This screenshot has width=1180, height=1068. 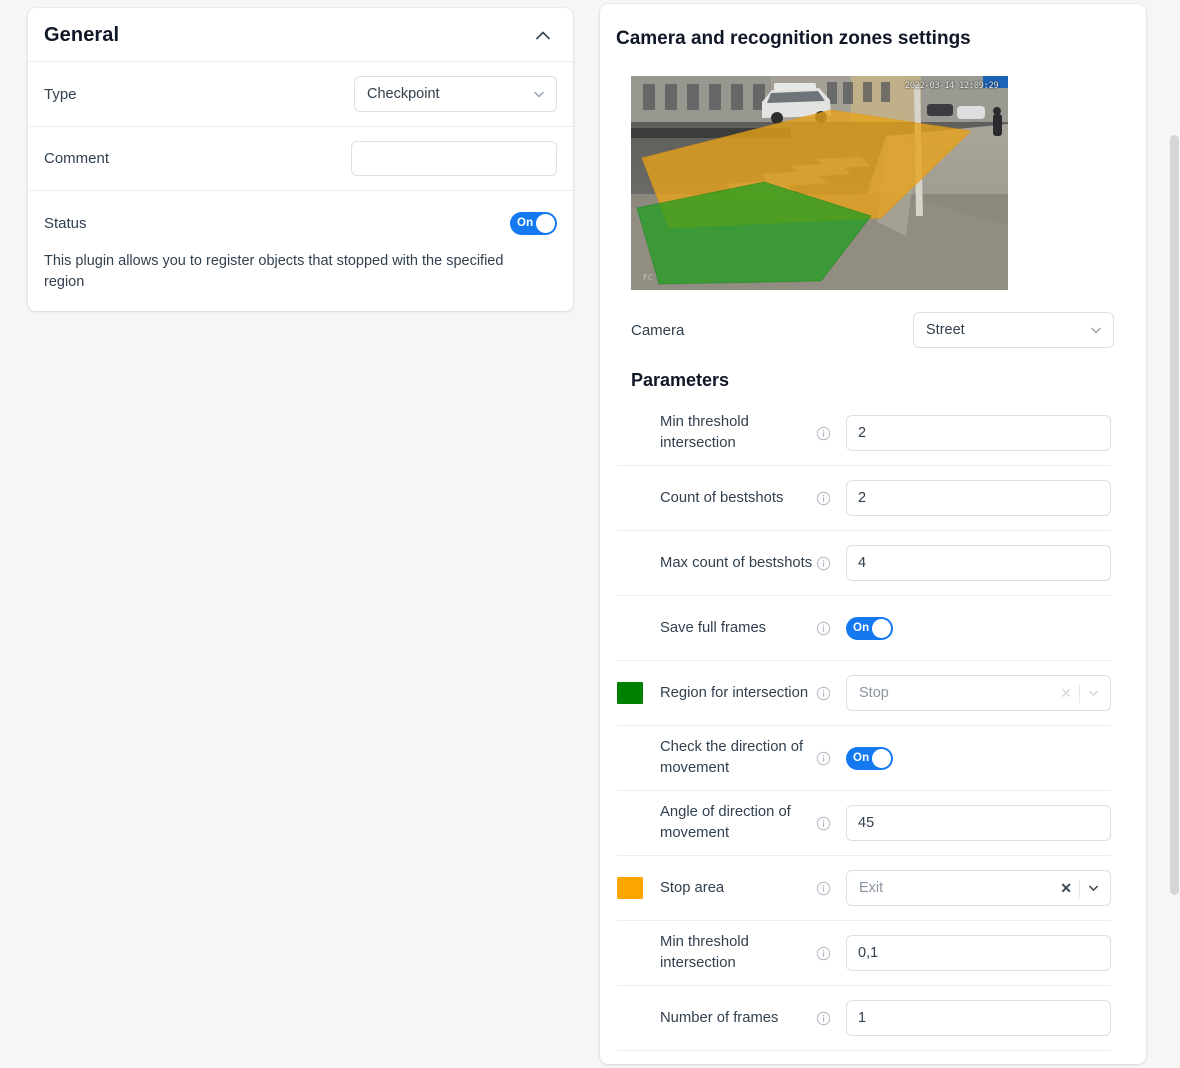 I want to click on parameter-select-value: Stop, so click(x=874, y=693).